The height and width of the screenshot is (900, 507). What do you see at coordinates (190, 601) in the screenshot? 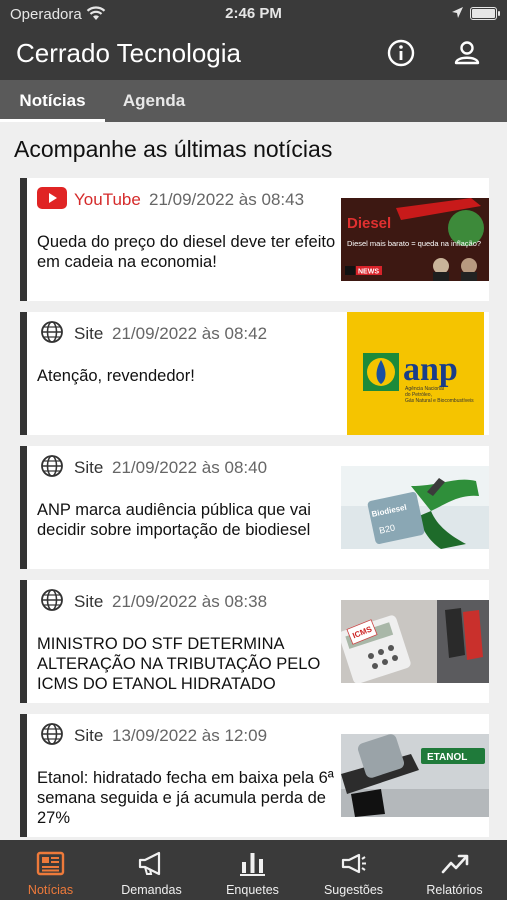
I see `news-date: 21/09/2022 às 08:38` at bounding box center [190, 601].